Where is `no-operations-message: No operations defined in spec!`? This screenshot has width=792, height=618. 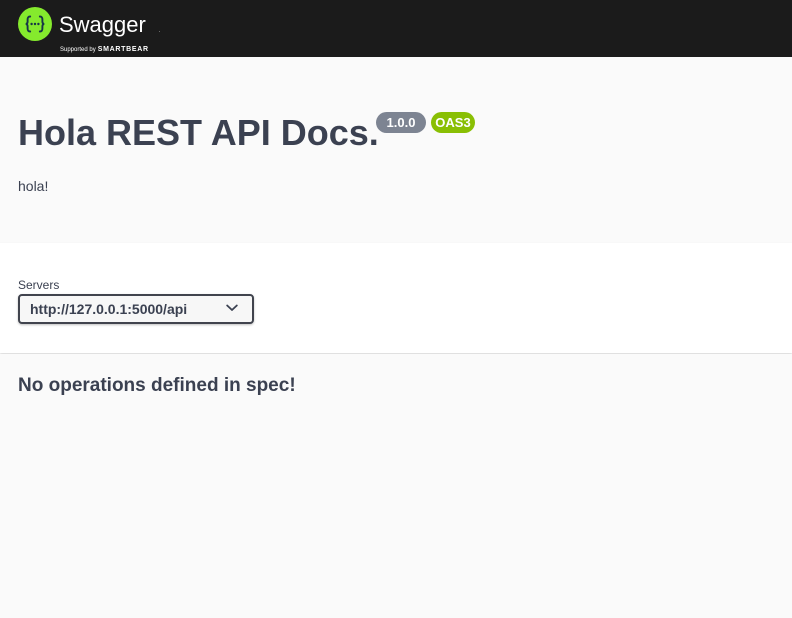
no-operations-message: No operations defined in spec! is located at coordinates (157, 385).